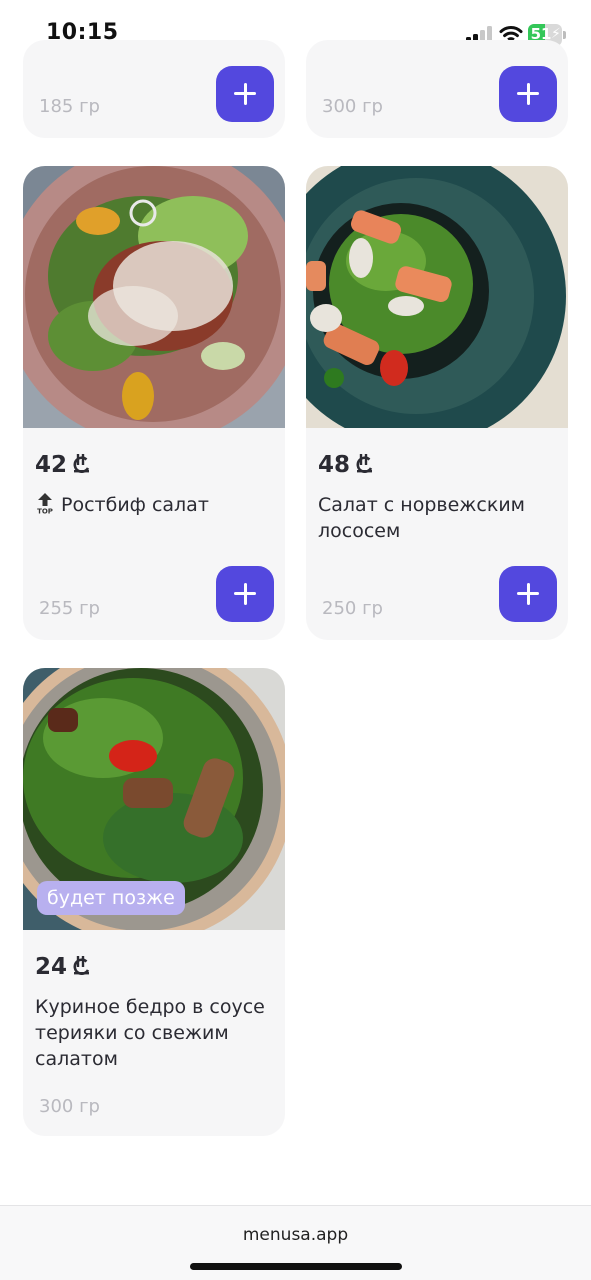 Image resolution: width=591 pixels, height=1280 pixels. What do you see at coordinates (437, 89) in the screenshot?
I see `menu-card: 300 гр` at bounding box center [437, 89].